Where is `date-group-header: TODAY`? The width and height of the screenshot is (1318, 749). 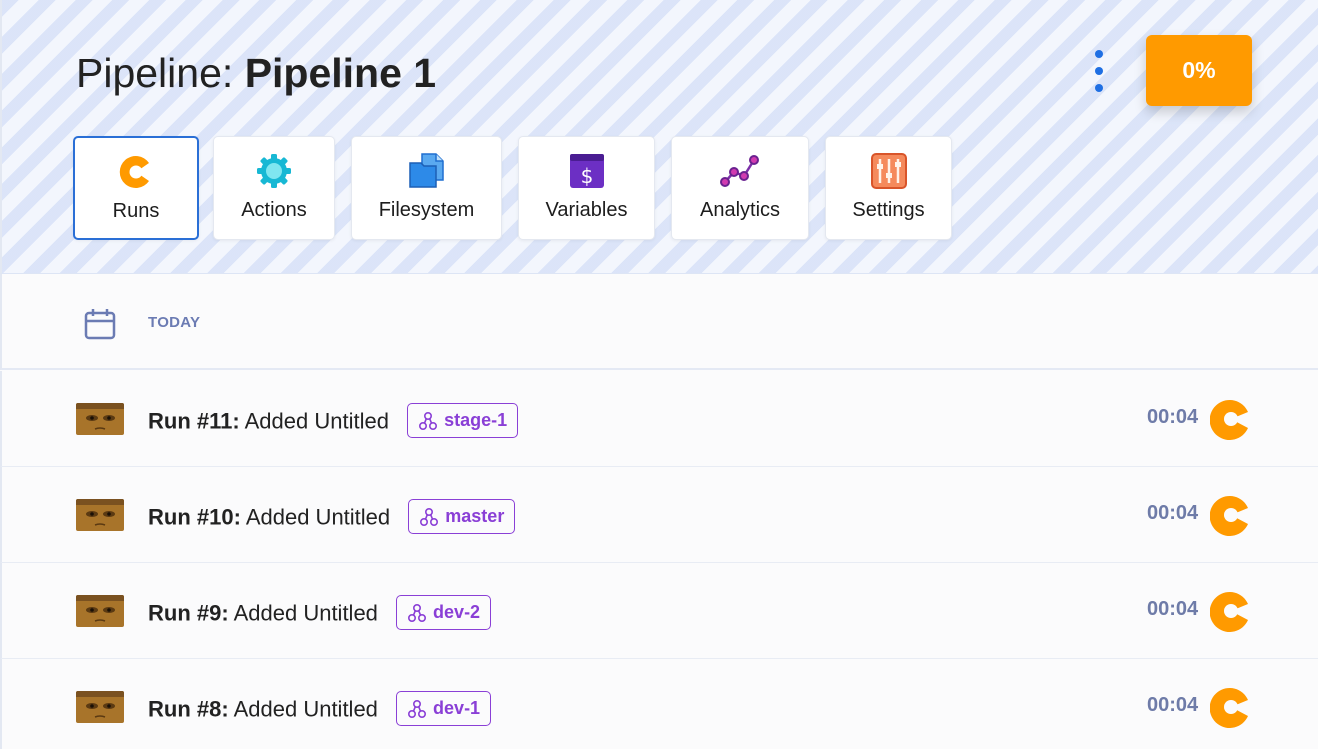 date-group-header: TODAY is located at coordinates (659, 322).